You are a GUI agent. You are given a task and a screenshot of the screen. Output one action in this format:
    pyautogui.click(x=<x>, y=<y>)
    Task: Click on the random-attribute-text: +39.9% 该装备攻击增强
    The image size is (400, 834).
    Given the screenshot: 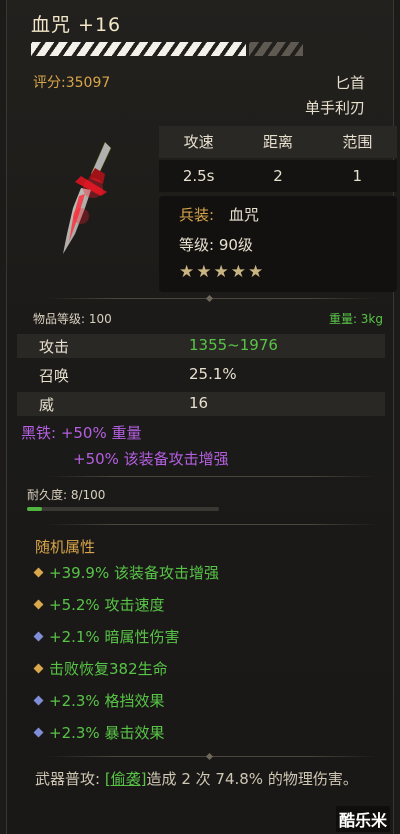 What is the action you would take?
    pyautogui.click(x=134, y=573)
    